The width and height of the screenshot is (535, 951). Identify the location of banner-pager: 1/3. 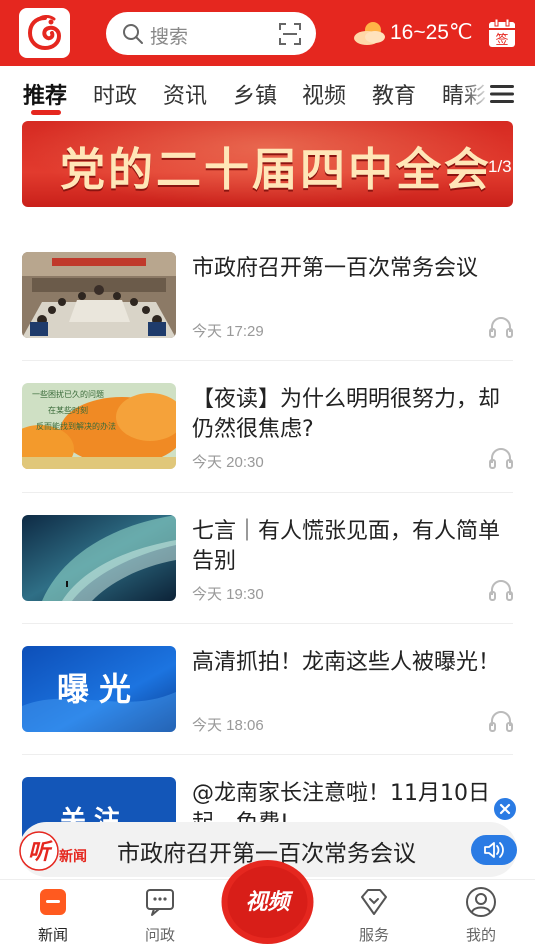
(500, 166).